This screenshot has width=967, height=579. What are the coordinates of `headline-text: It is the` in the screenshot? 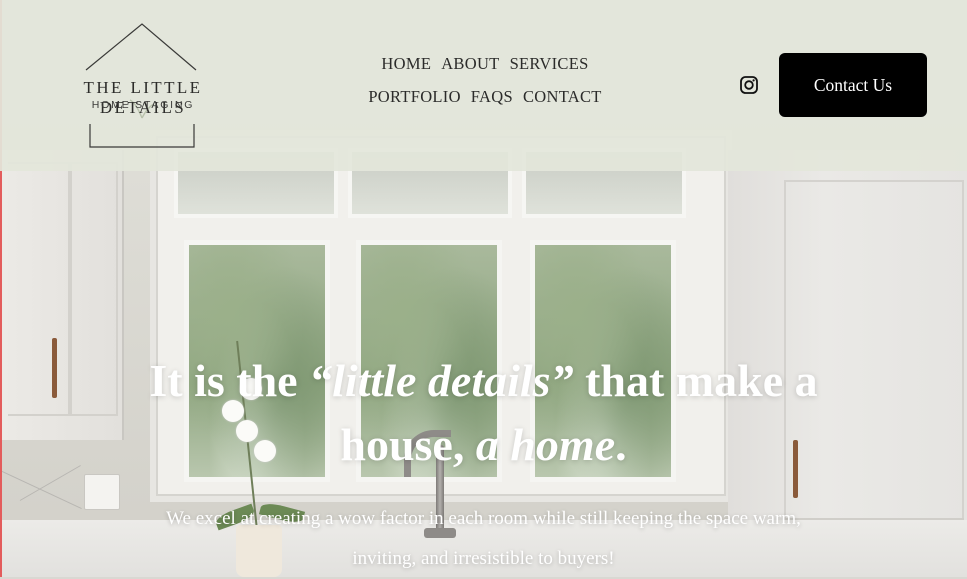 It's located at (229, 380).